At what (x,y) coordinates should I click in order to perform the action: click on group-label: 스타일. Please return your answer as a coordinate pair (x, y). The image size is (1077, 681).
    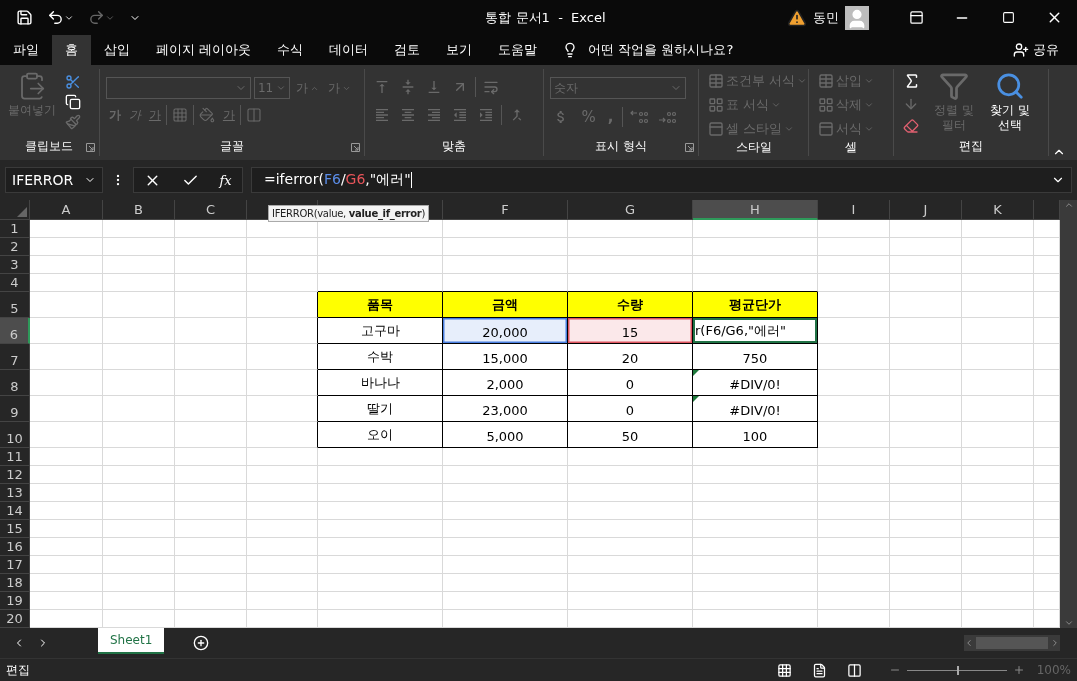
    Looking at the image, I should click on (753, 147).